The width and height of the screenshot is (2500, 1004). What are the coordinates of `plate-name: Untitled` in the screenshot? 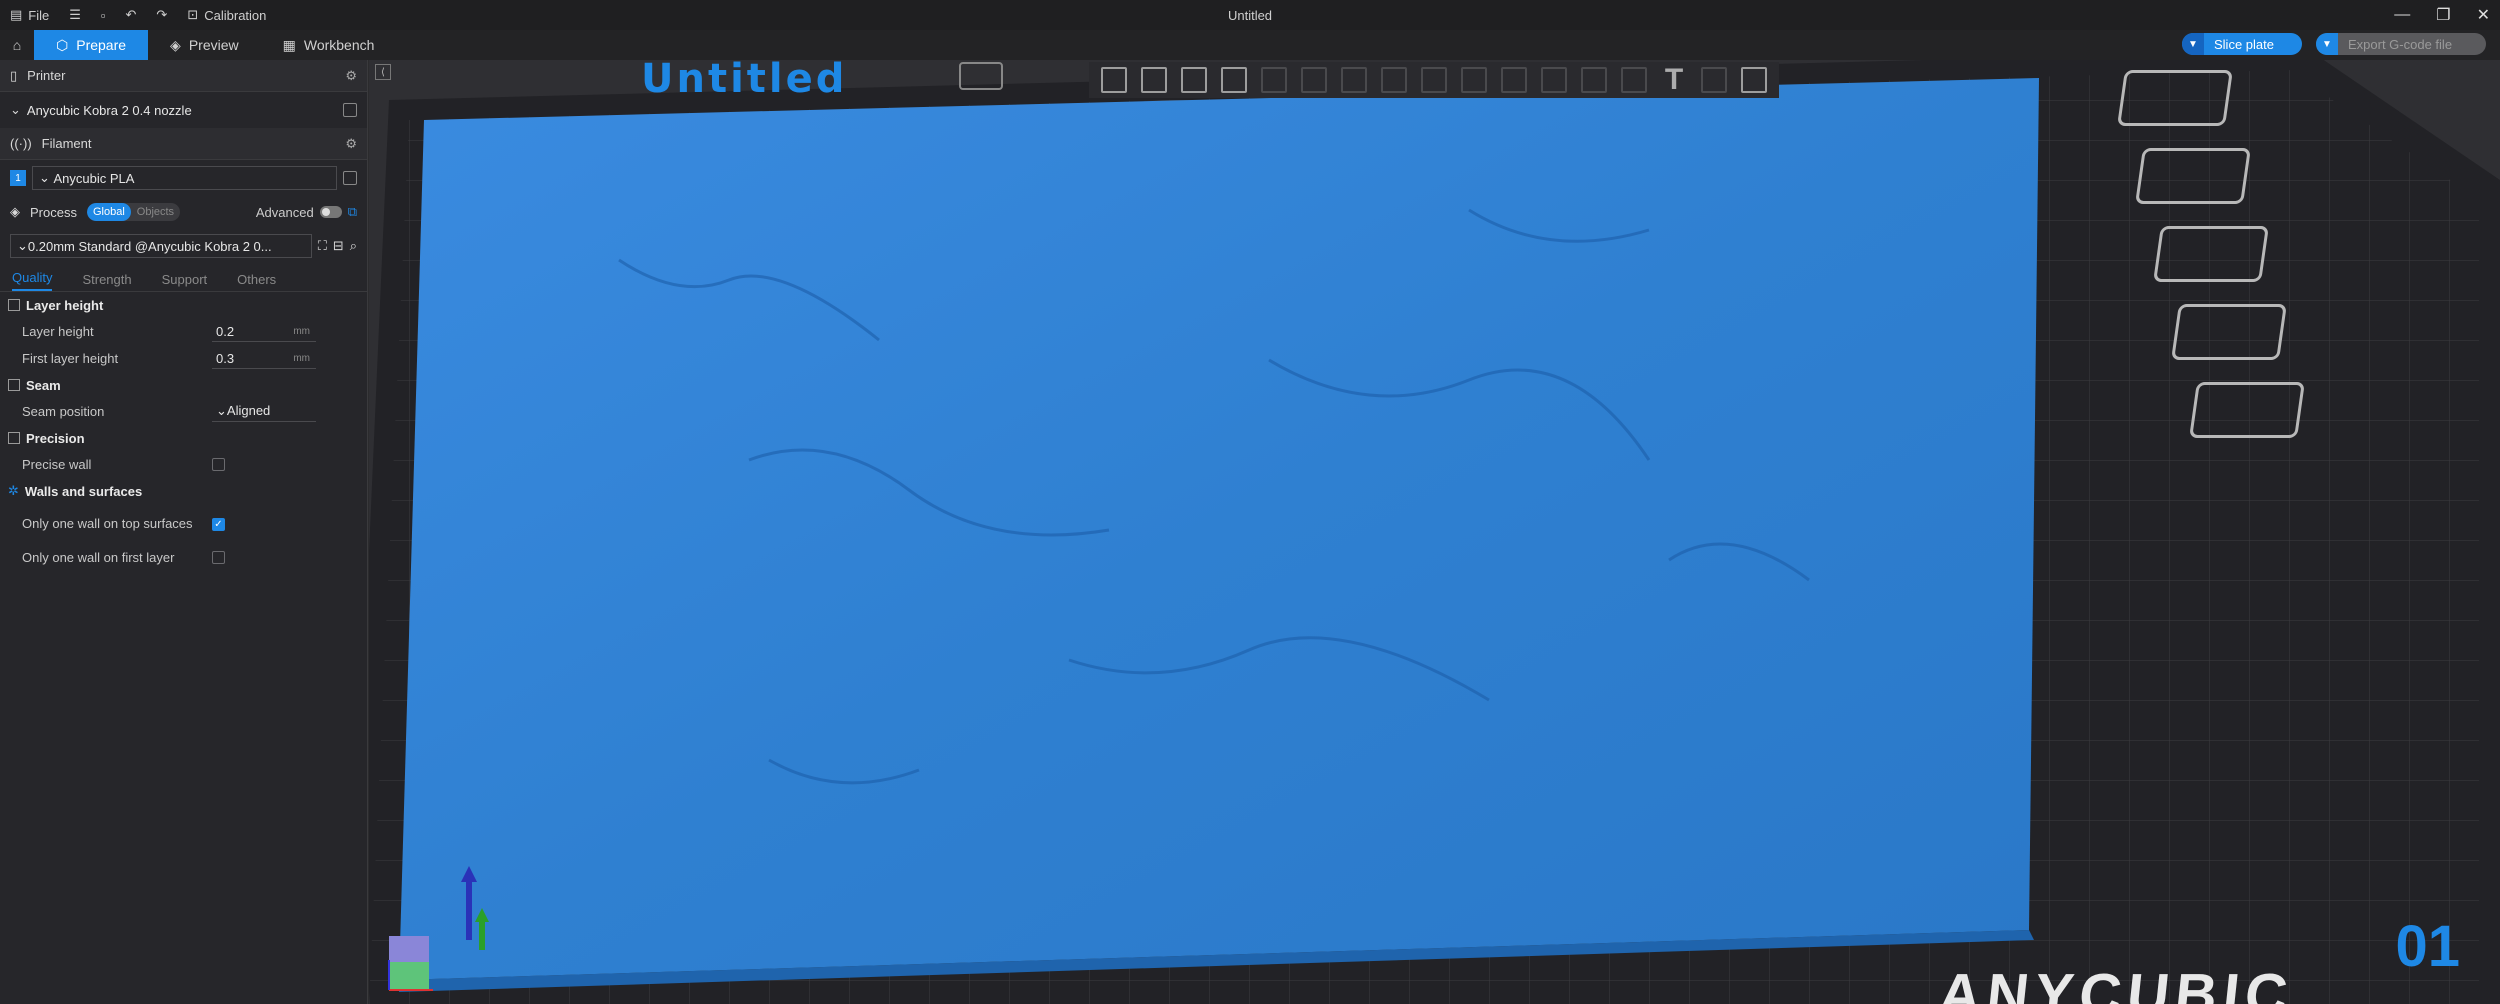 It's located at (744, 81).